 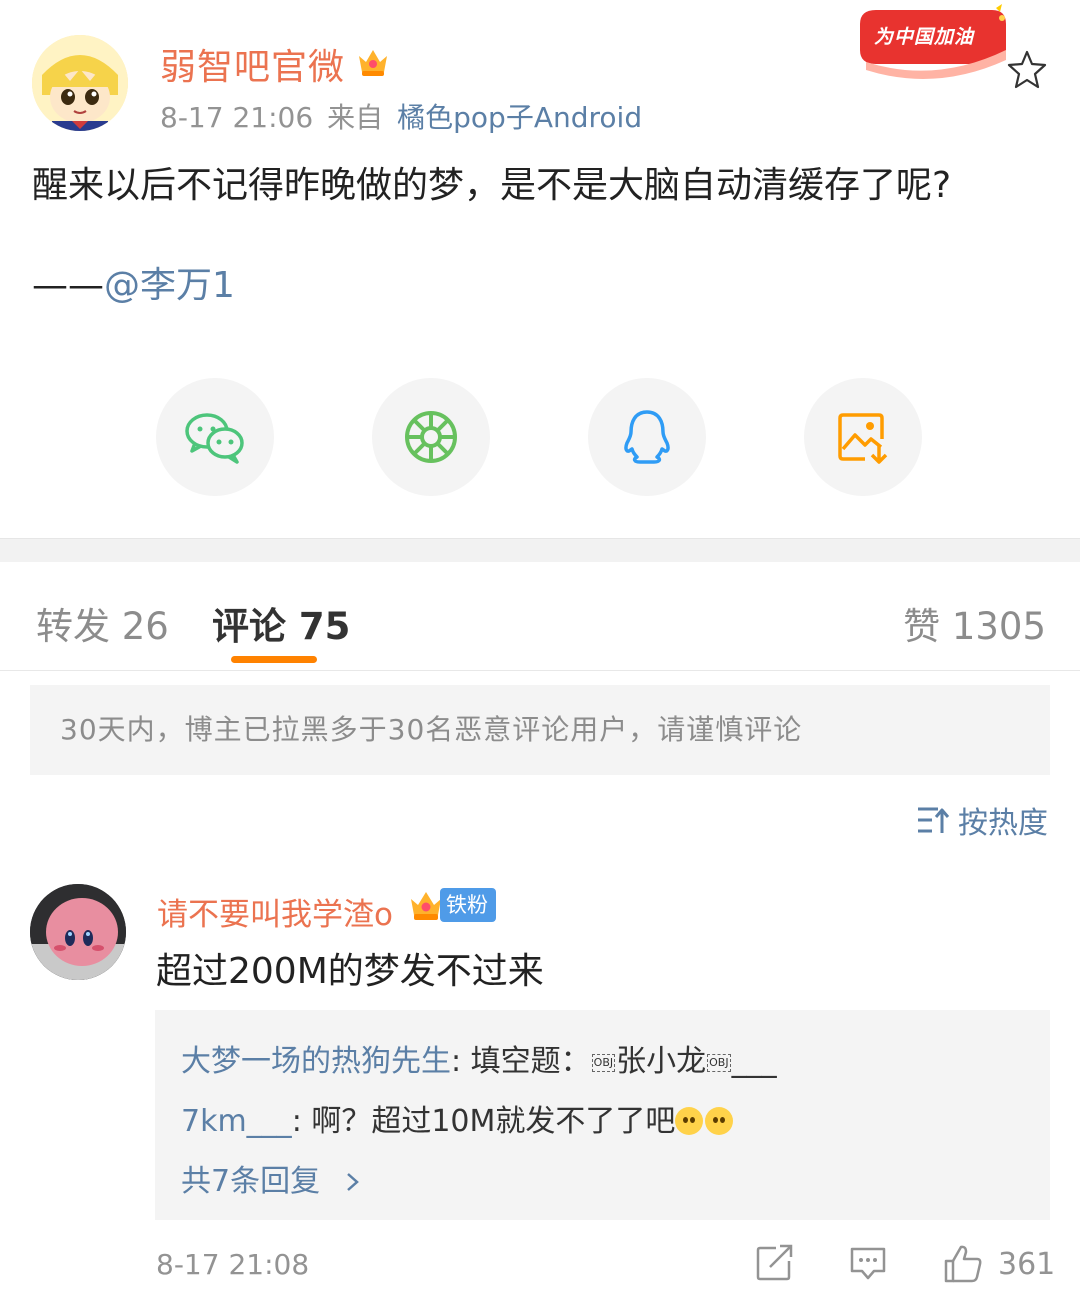 I want to click on like-thumb-icon, so click(x=963, y=1264).